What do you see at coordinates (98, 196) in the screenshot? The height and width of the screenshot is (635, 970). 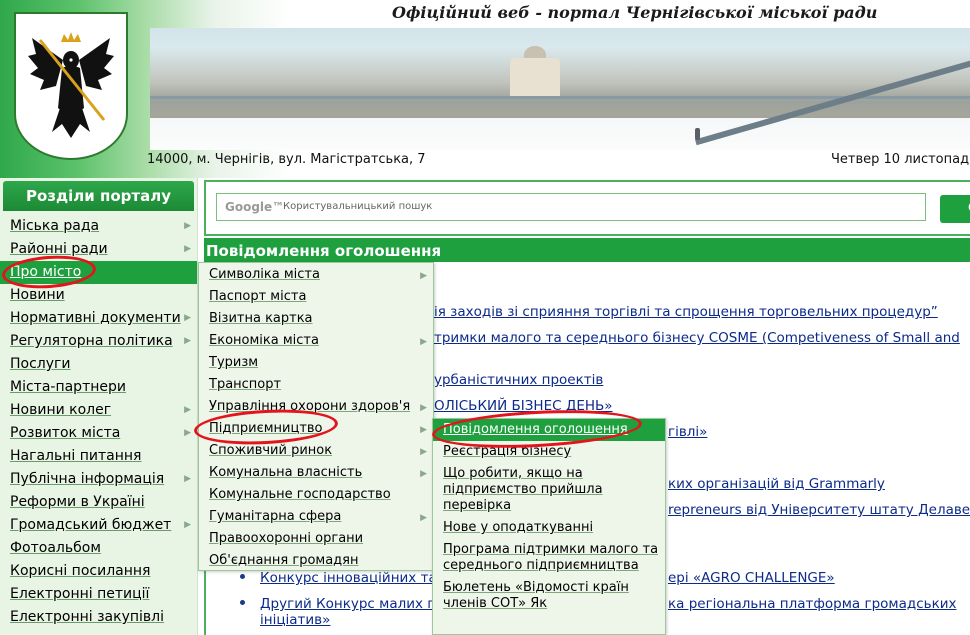 I see `sidebar-title: Розділи порталу` at bounding box center [98, 196].